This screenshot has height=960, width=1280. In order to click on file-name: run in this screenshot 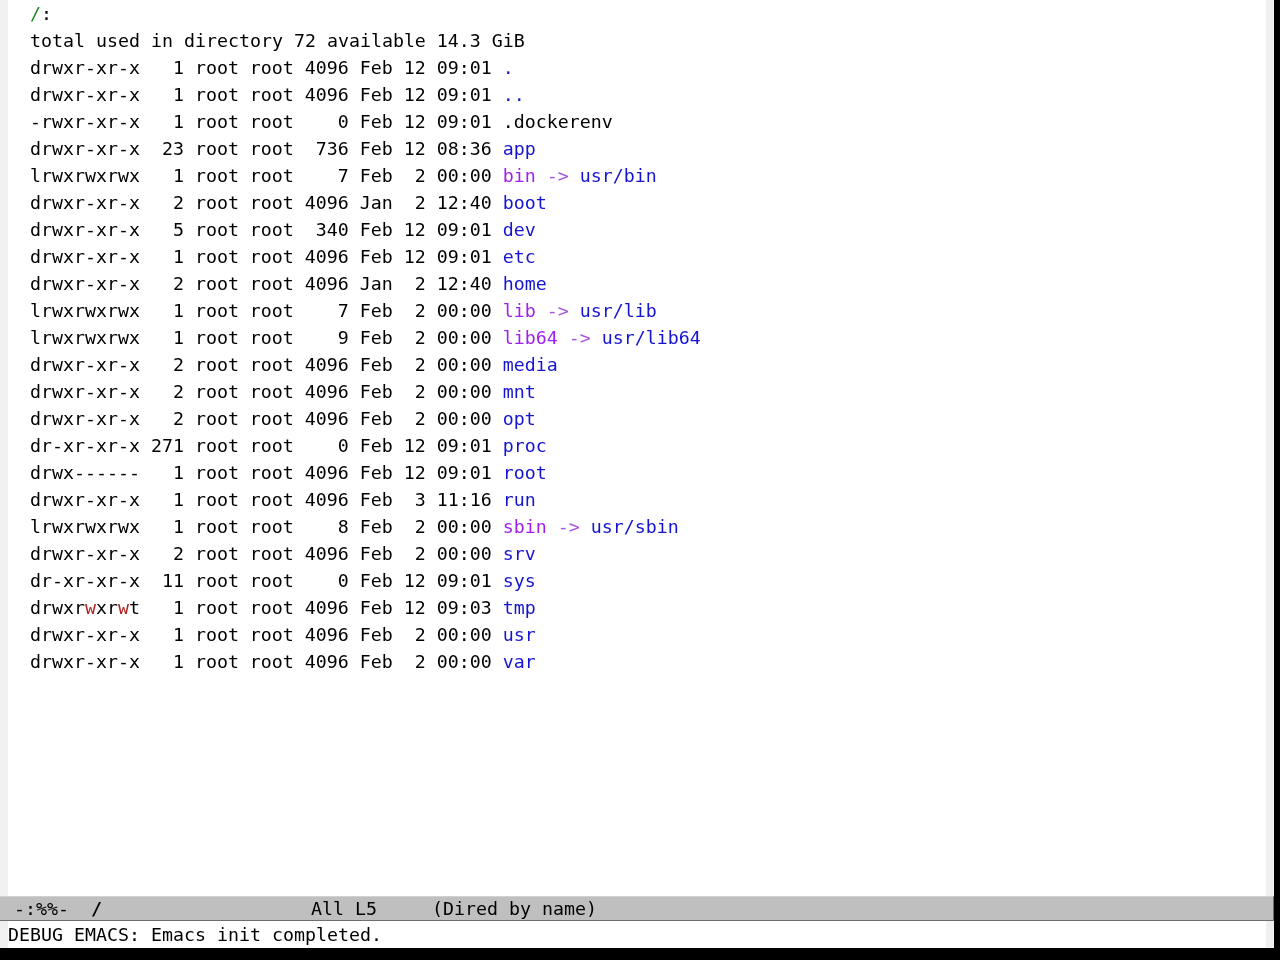, I will do `click(519, 499)`.